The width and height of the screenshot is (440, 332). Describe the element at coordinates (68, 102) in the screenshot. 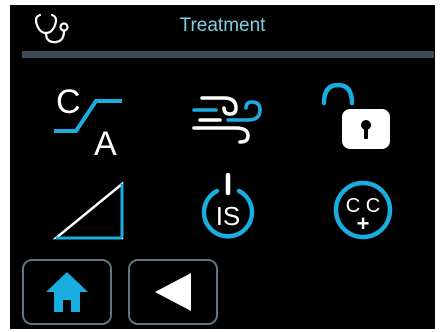

I see `ca-top-letter: C` at that location.